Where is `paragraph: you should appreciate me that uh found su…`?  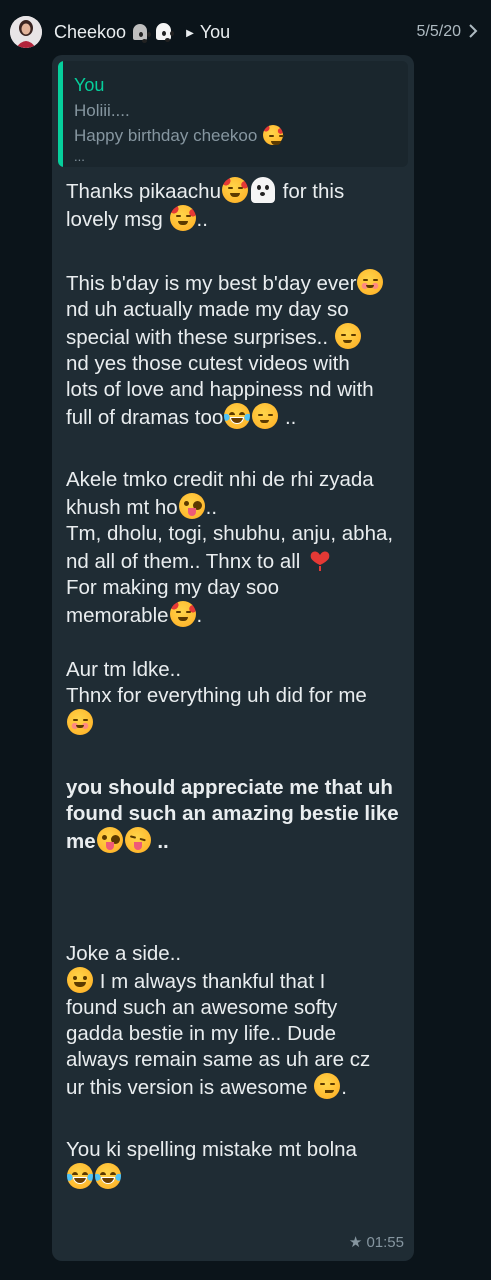 paragraph: you should appreciate me that uh found su… is located at coordinates (232, 814).